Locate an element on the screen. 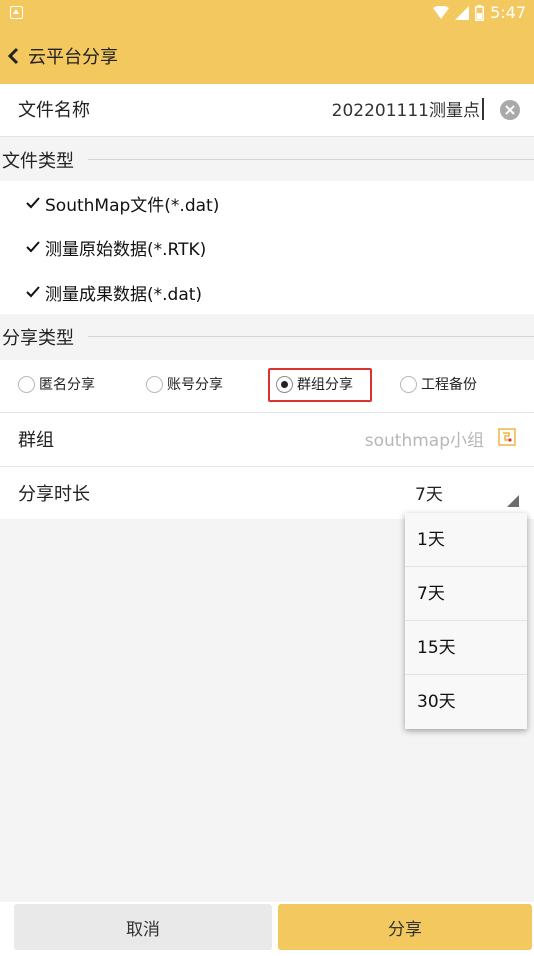 Image resolution: width=534 pixels, height=956 pixels. file-type-header: 文件类型 is located at coordinates (267, 159).